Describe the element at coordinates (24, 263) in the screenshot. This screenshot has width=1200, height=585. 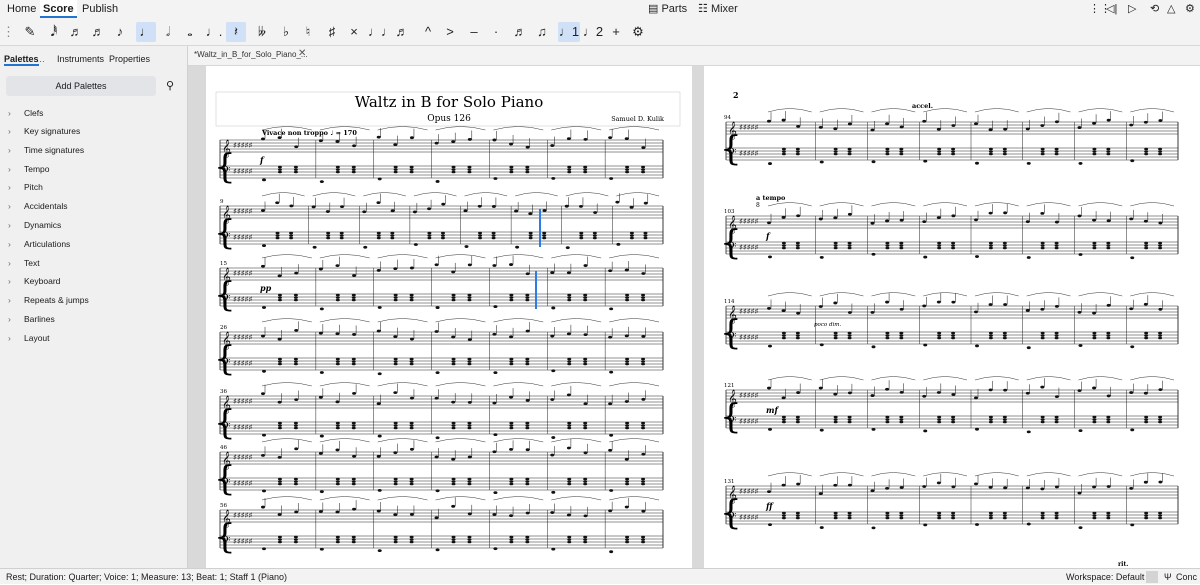
I see `palette-item-text: › Text` at that location.